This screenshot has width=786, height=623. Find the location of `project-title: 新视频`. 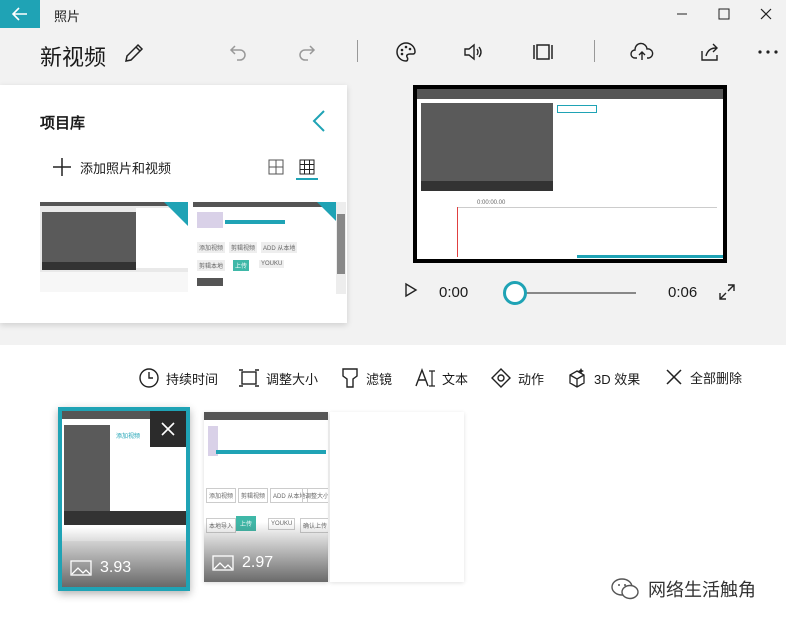

project-title: 新视频 is located at coordinates (73, 57).